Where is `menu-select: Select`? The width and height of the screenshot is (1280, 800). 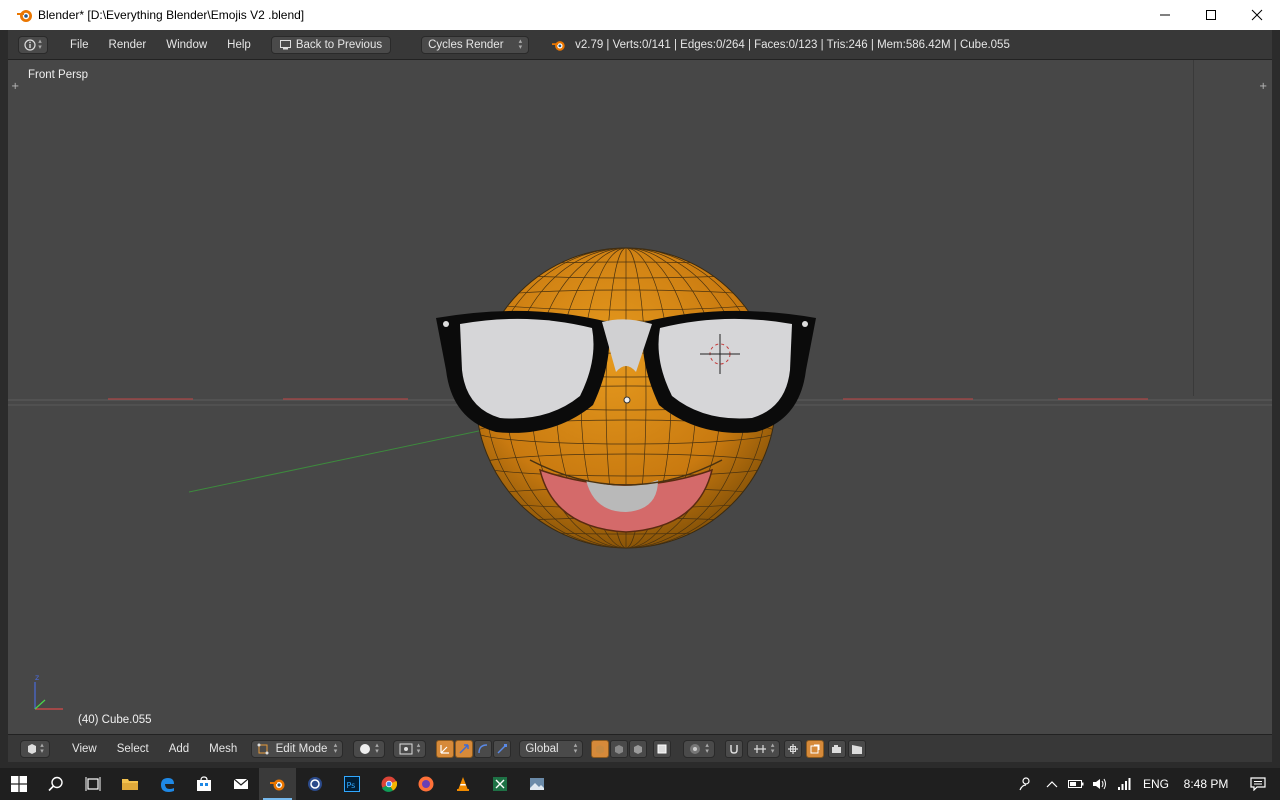 menu-select: Select is located at coordinates (133, 749).